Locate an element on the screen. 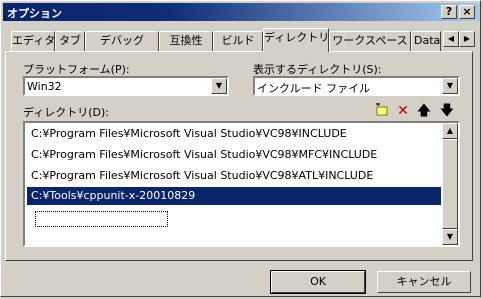 The image size is (483, 299). move-down-icon: 🡇 is located at coordinates (447, 111).